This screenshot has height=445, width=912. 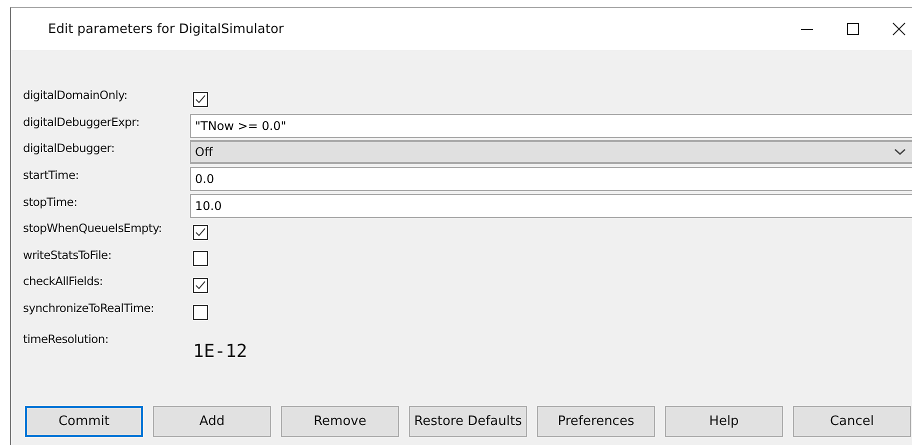 I want to click on dialog-button: Add, so click(x=212, y=421).